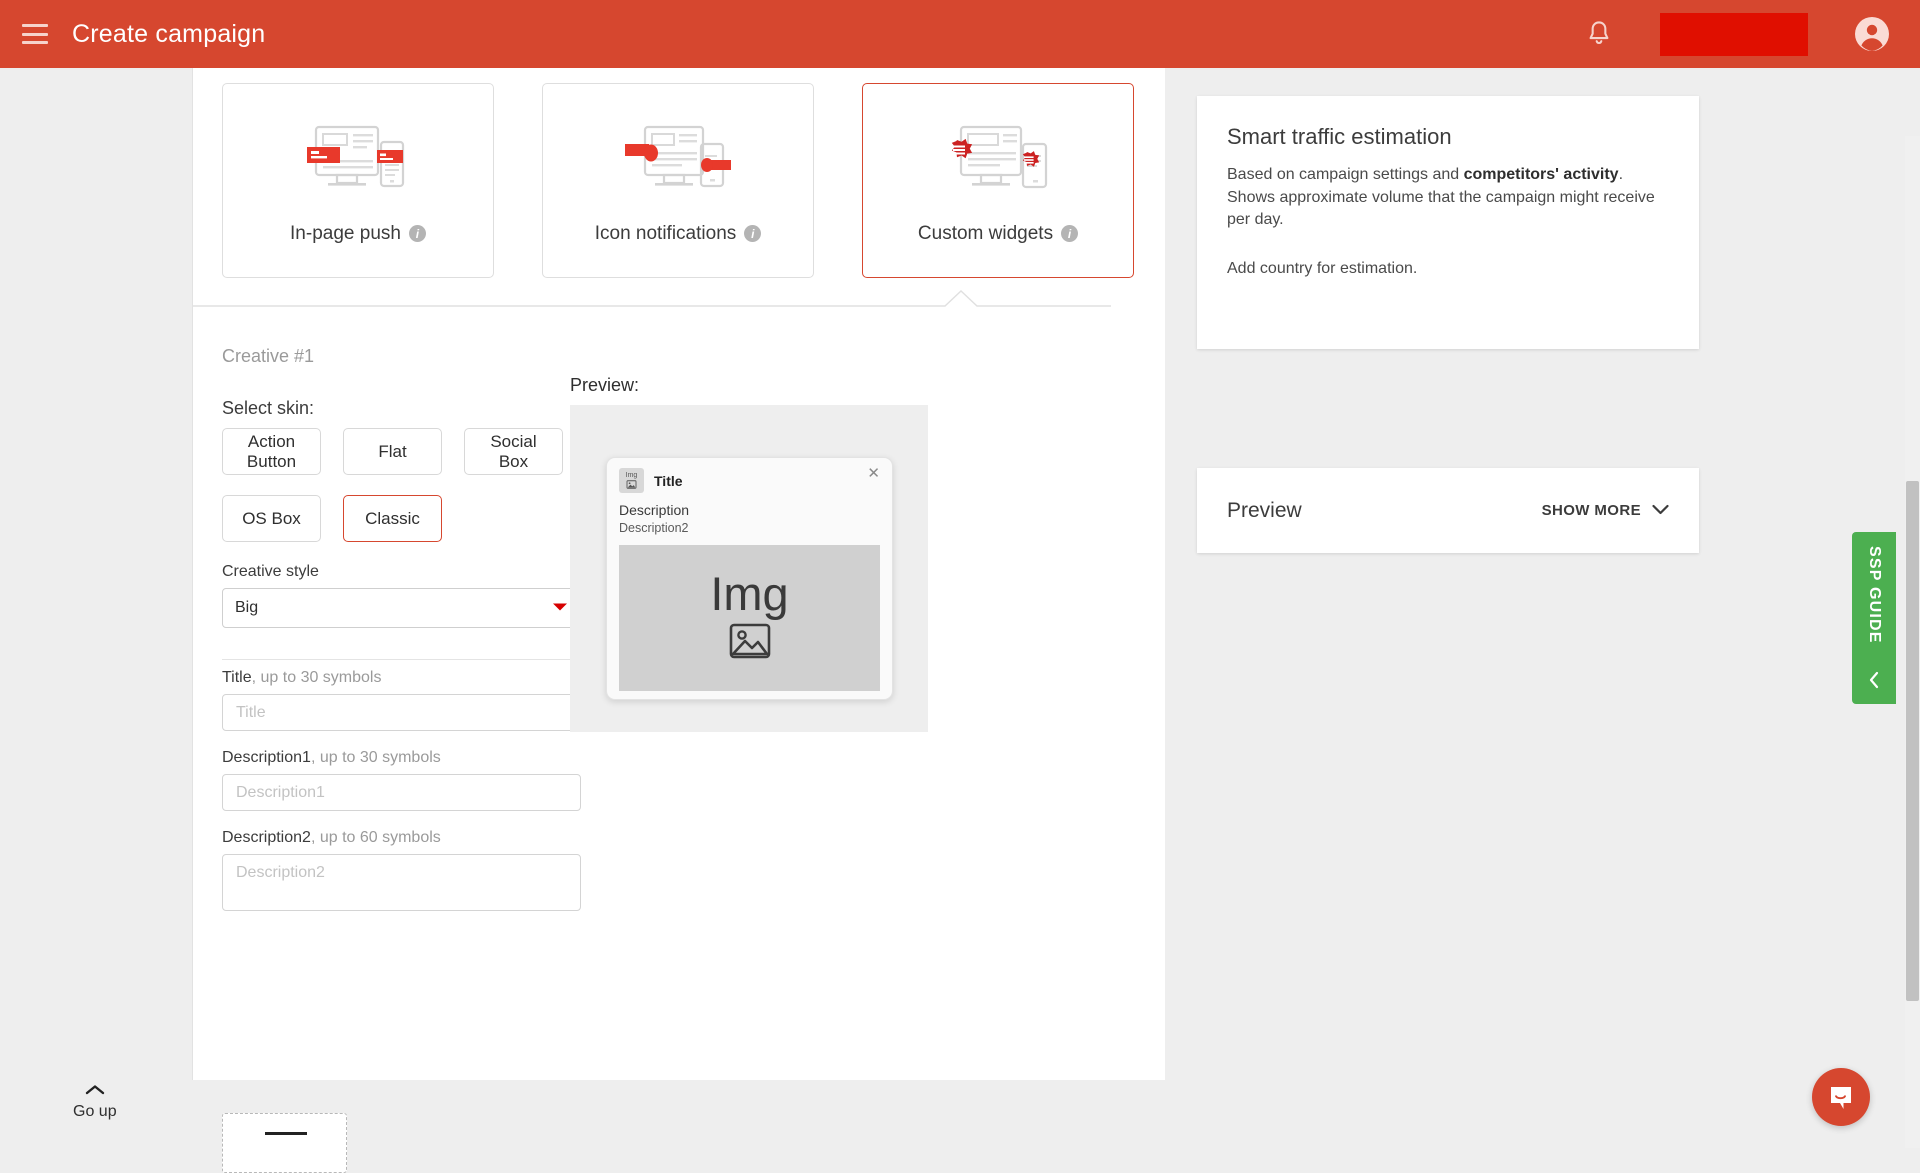 The image size is (1920, 1173). What do you see at coordinates (1660, 510) in the screenshot?
I see `chevron-down-icon` at bounding box center [1660, 510].